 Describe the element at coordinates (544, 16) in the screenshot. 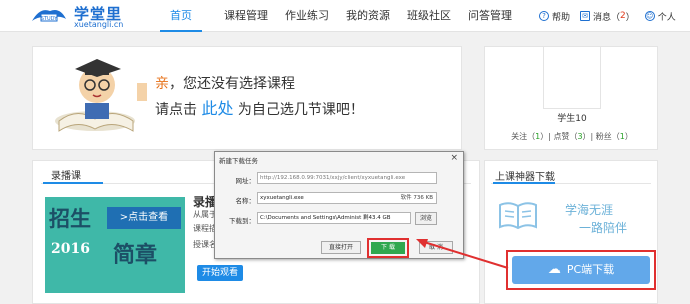

I see `help-icon: ?` at that location.